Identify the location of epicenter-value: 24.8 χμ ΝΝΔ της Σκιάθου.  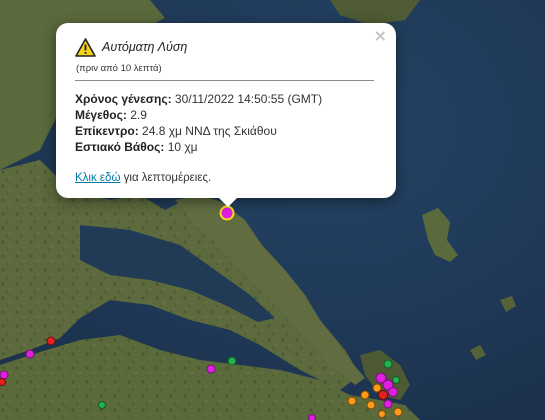
(209, 131).